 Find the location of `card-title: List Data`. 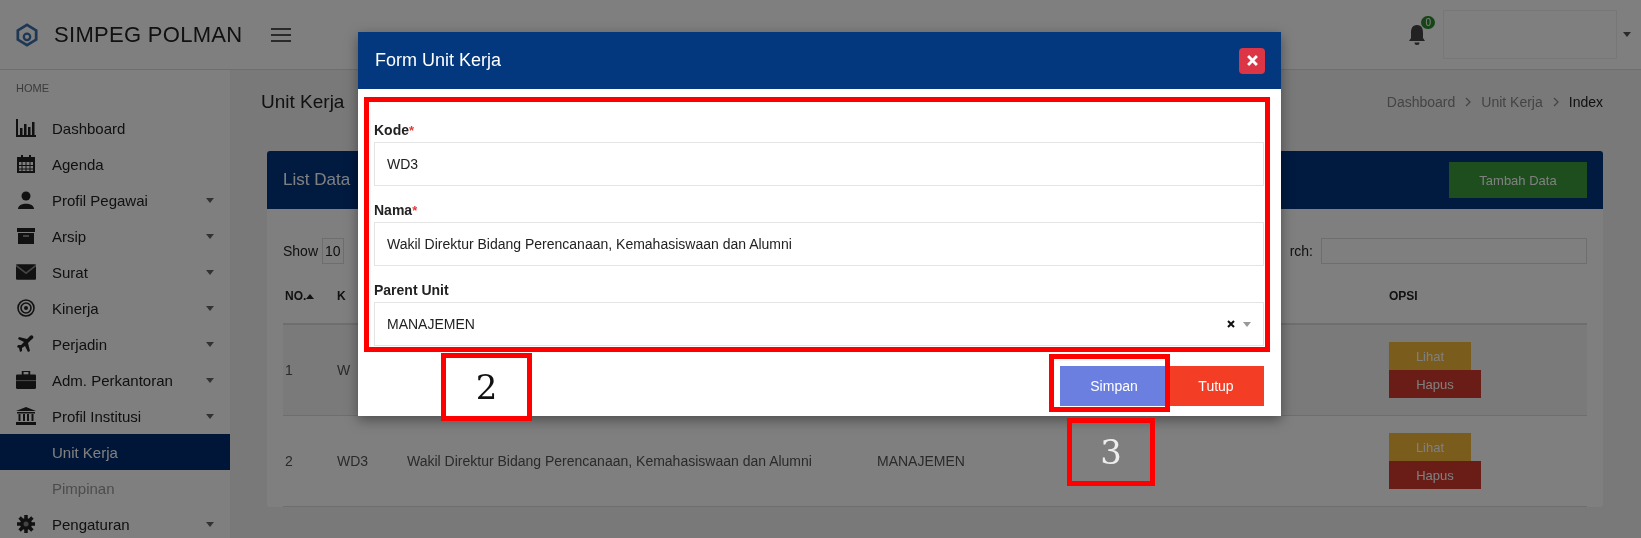

card-title: List Data is located at coordinates (317, 180).